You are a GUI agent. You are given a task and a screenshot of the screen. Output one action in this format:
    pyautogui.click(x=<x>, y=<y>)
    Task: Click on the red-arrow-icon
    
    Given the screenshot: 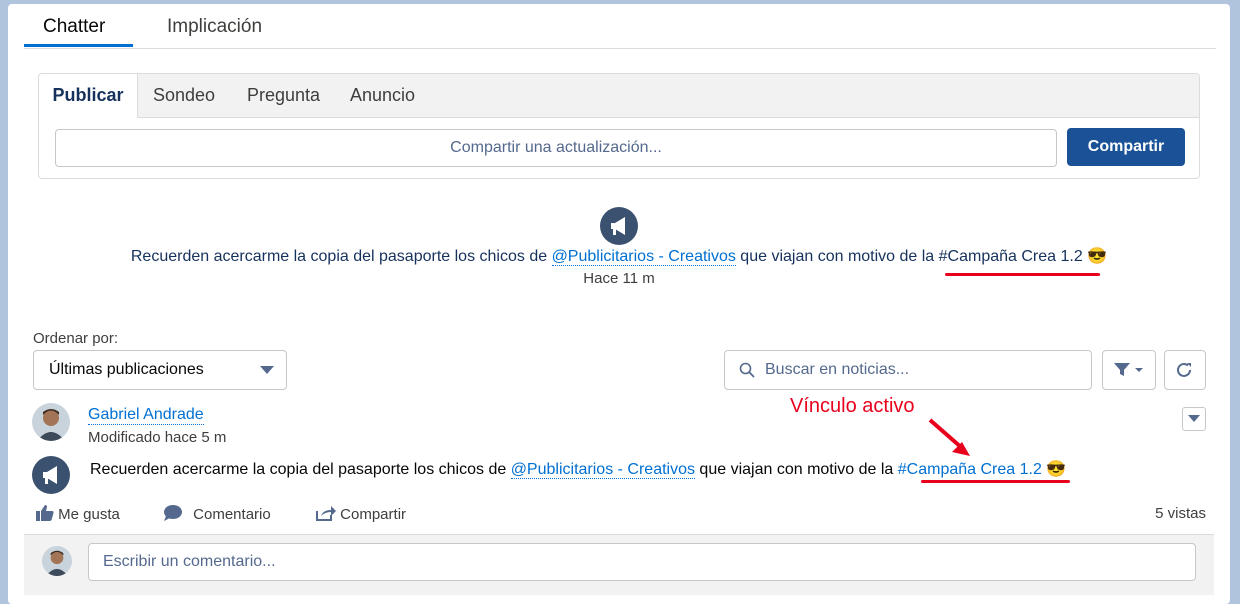 What is the action you would take?
    pyautogui.click(x=949, y=437)
    